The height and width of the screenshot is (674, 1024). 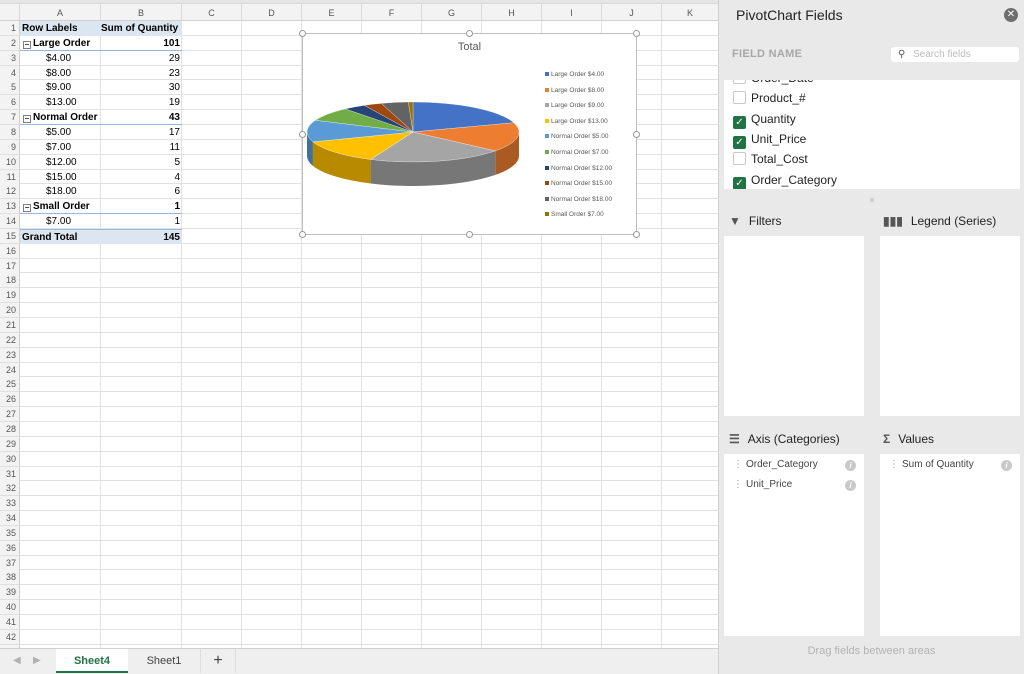 I want to click on pivot-item-label: $5.00, so click(x=60, y=132).